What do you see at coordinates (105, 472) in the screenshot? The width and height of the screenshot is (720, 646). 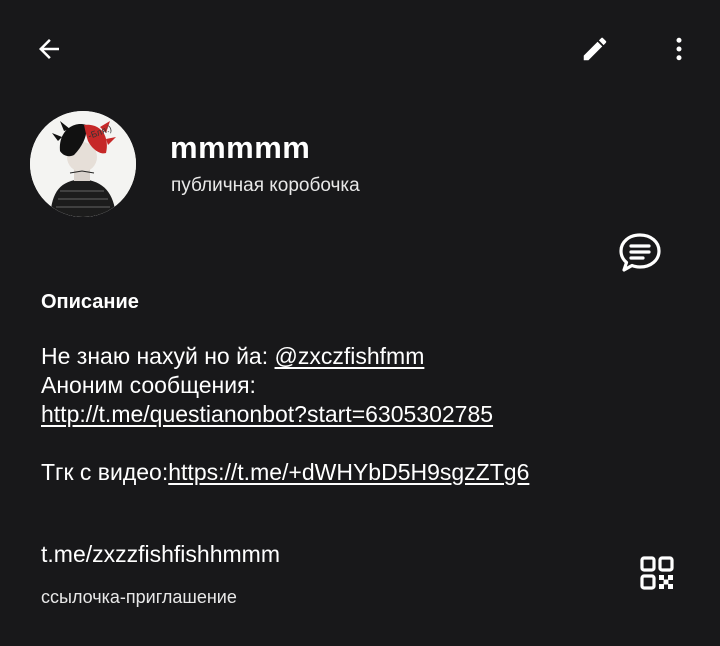 I see `description-text: Тгк с видео:` at bounding box center [105, 472].